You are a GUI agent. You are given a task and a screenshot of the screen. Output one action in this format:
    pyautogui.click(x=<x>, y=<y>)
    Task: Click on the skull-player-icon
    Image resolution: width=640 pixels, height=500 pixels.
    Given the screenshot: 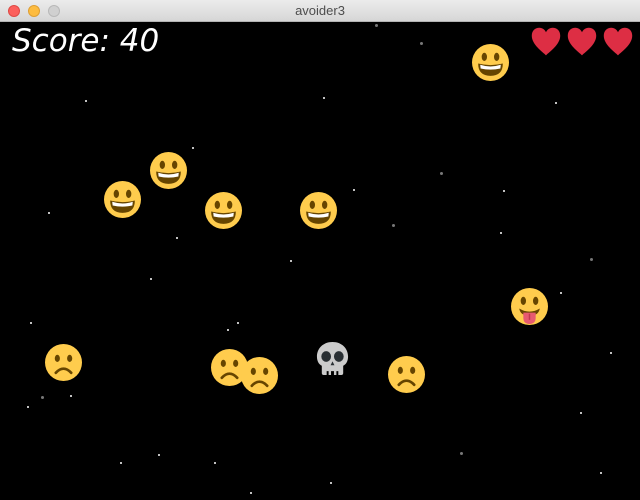 What is the action you would take?
    pyautogui.click(x=332, y=358)
    